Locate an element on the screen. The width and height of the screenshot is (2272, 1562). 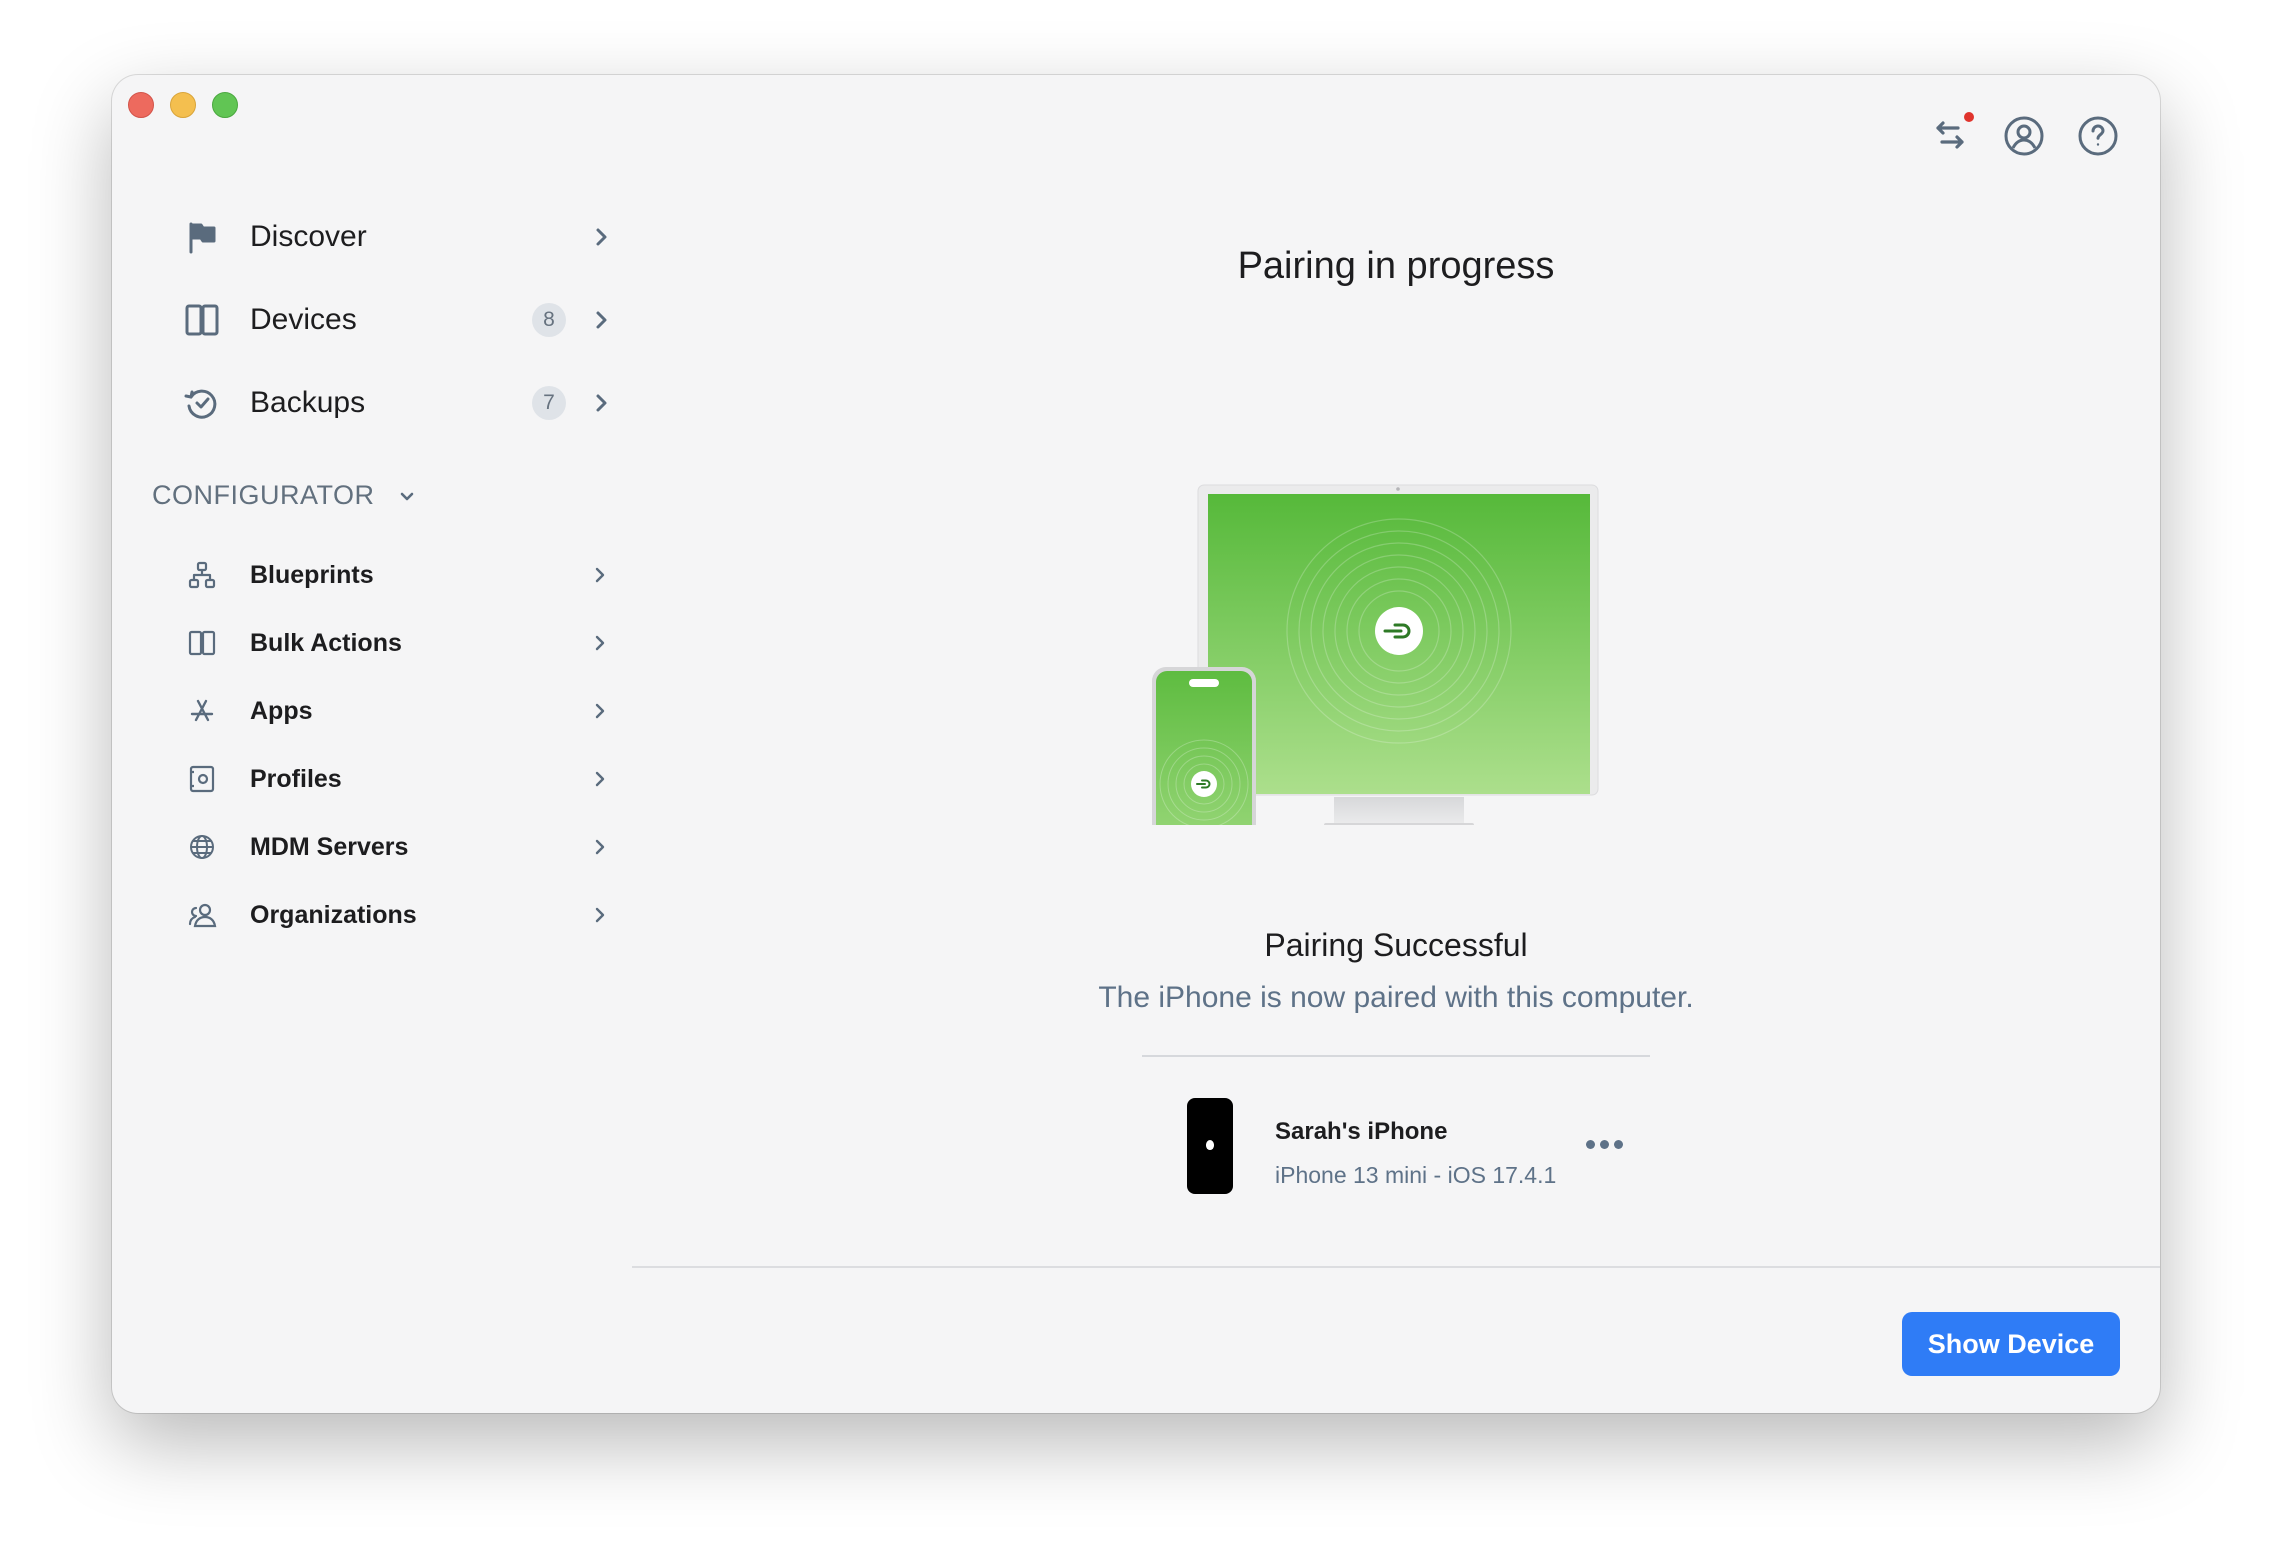
ellipsis-icon is located at coordinates (1590, 1144).